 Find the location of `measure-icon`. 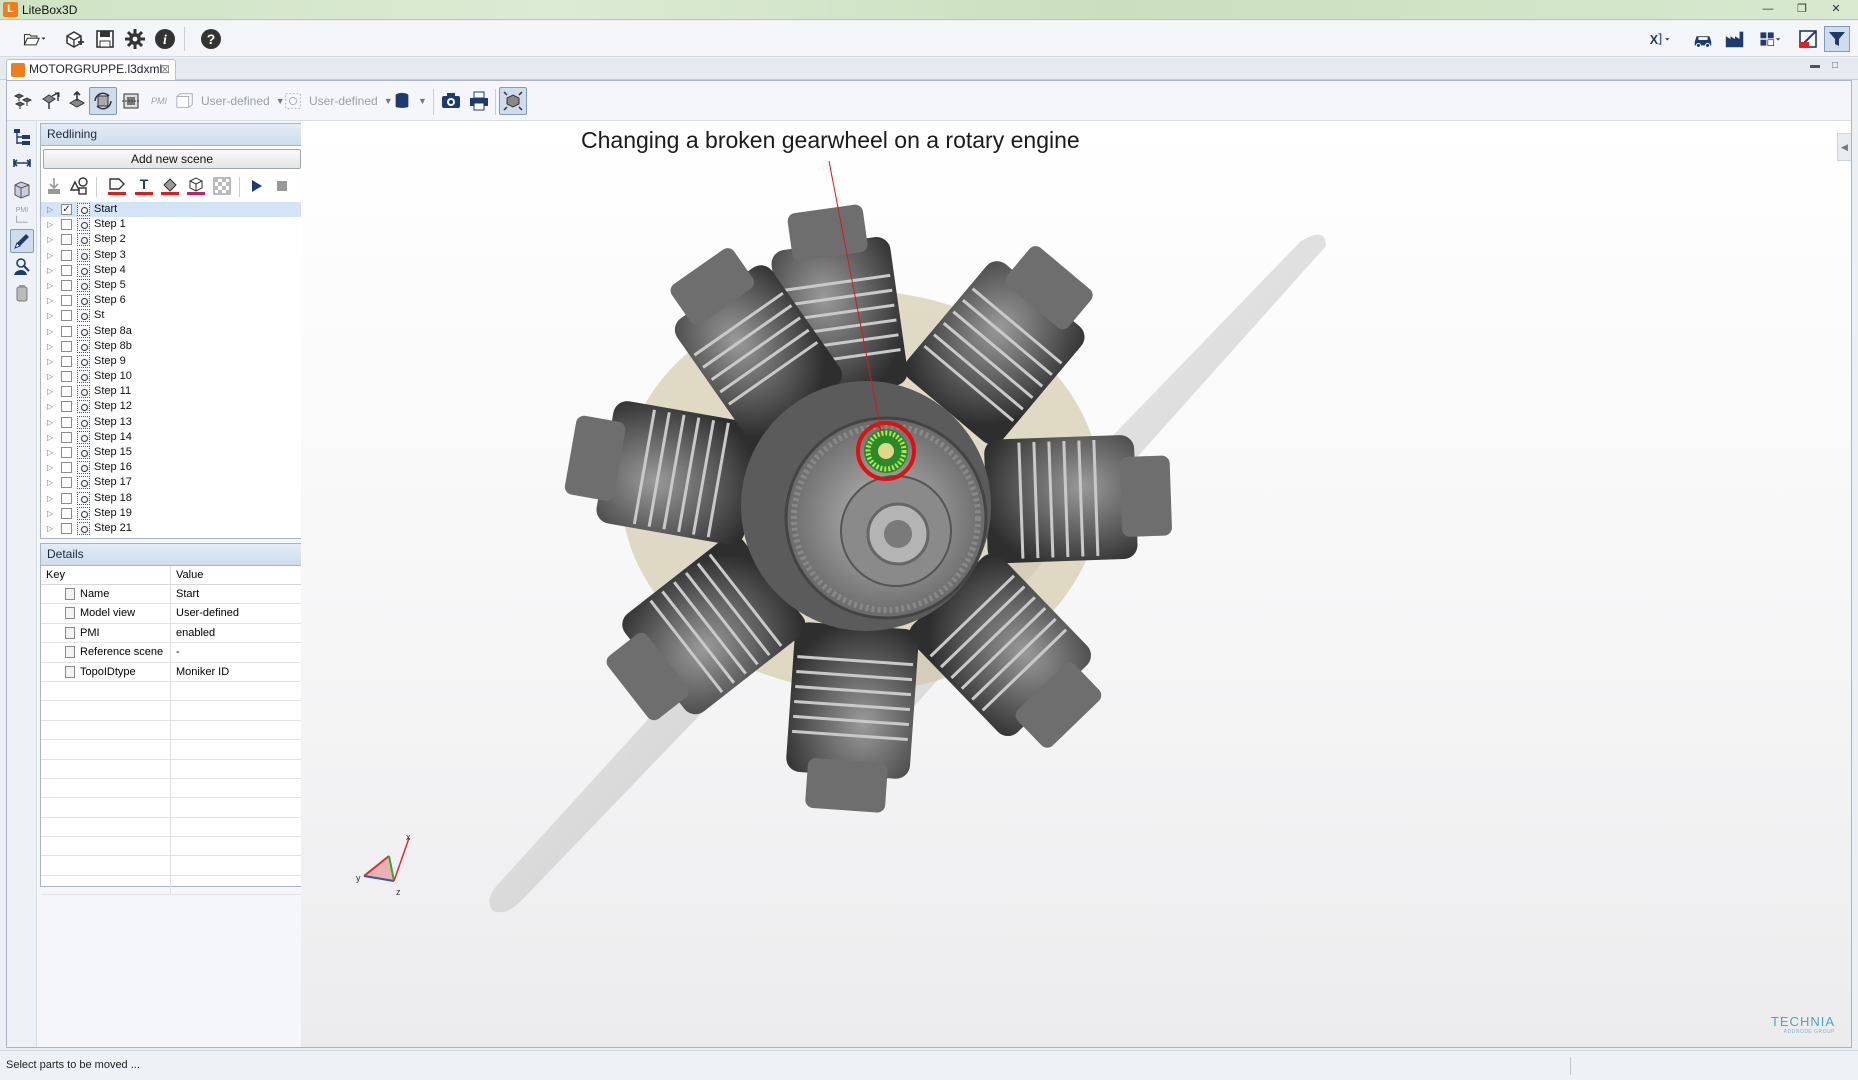

measure-icon is located at coordinates (22, 163).